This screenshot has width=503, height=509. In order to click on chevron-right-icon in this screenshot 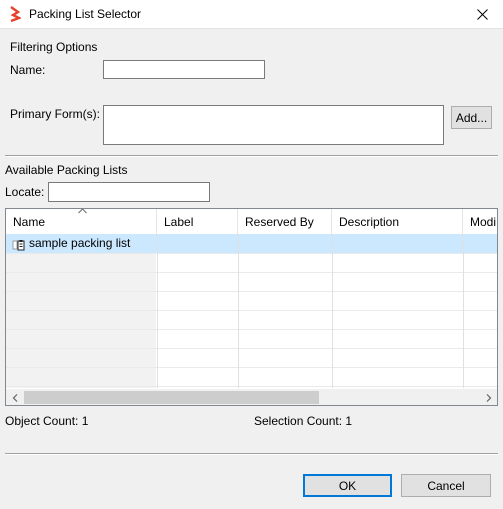, I will do `click(488, 397)`.